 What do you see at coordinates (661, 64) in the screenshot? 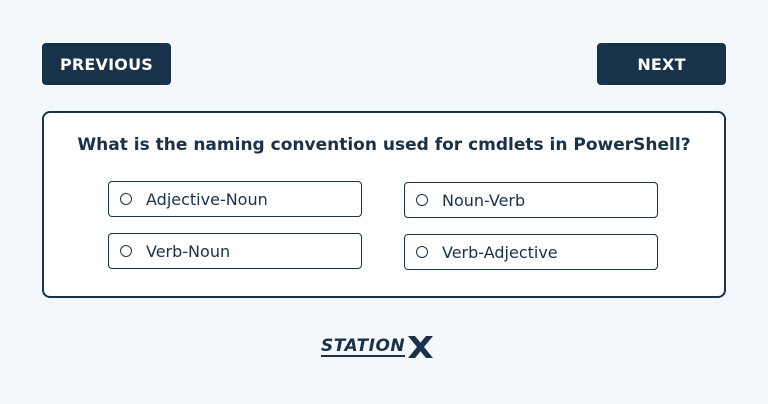
I see `next-button: NEXT` at bounding box center [661, 64].